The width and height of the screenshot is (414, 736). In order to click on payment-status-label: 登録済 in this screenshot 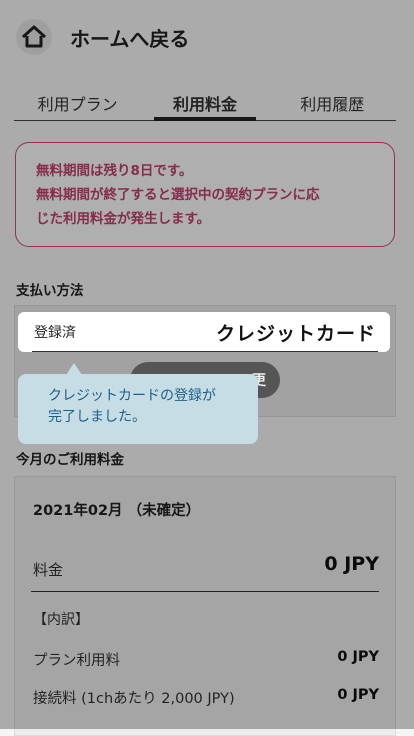, I will do `click(55, 333)`.